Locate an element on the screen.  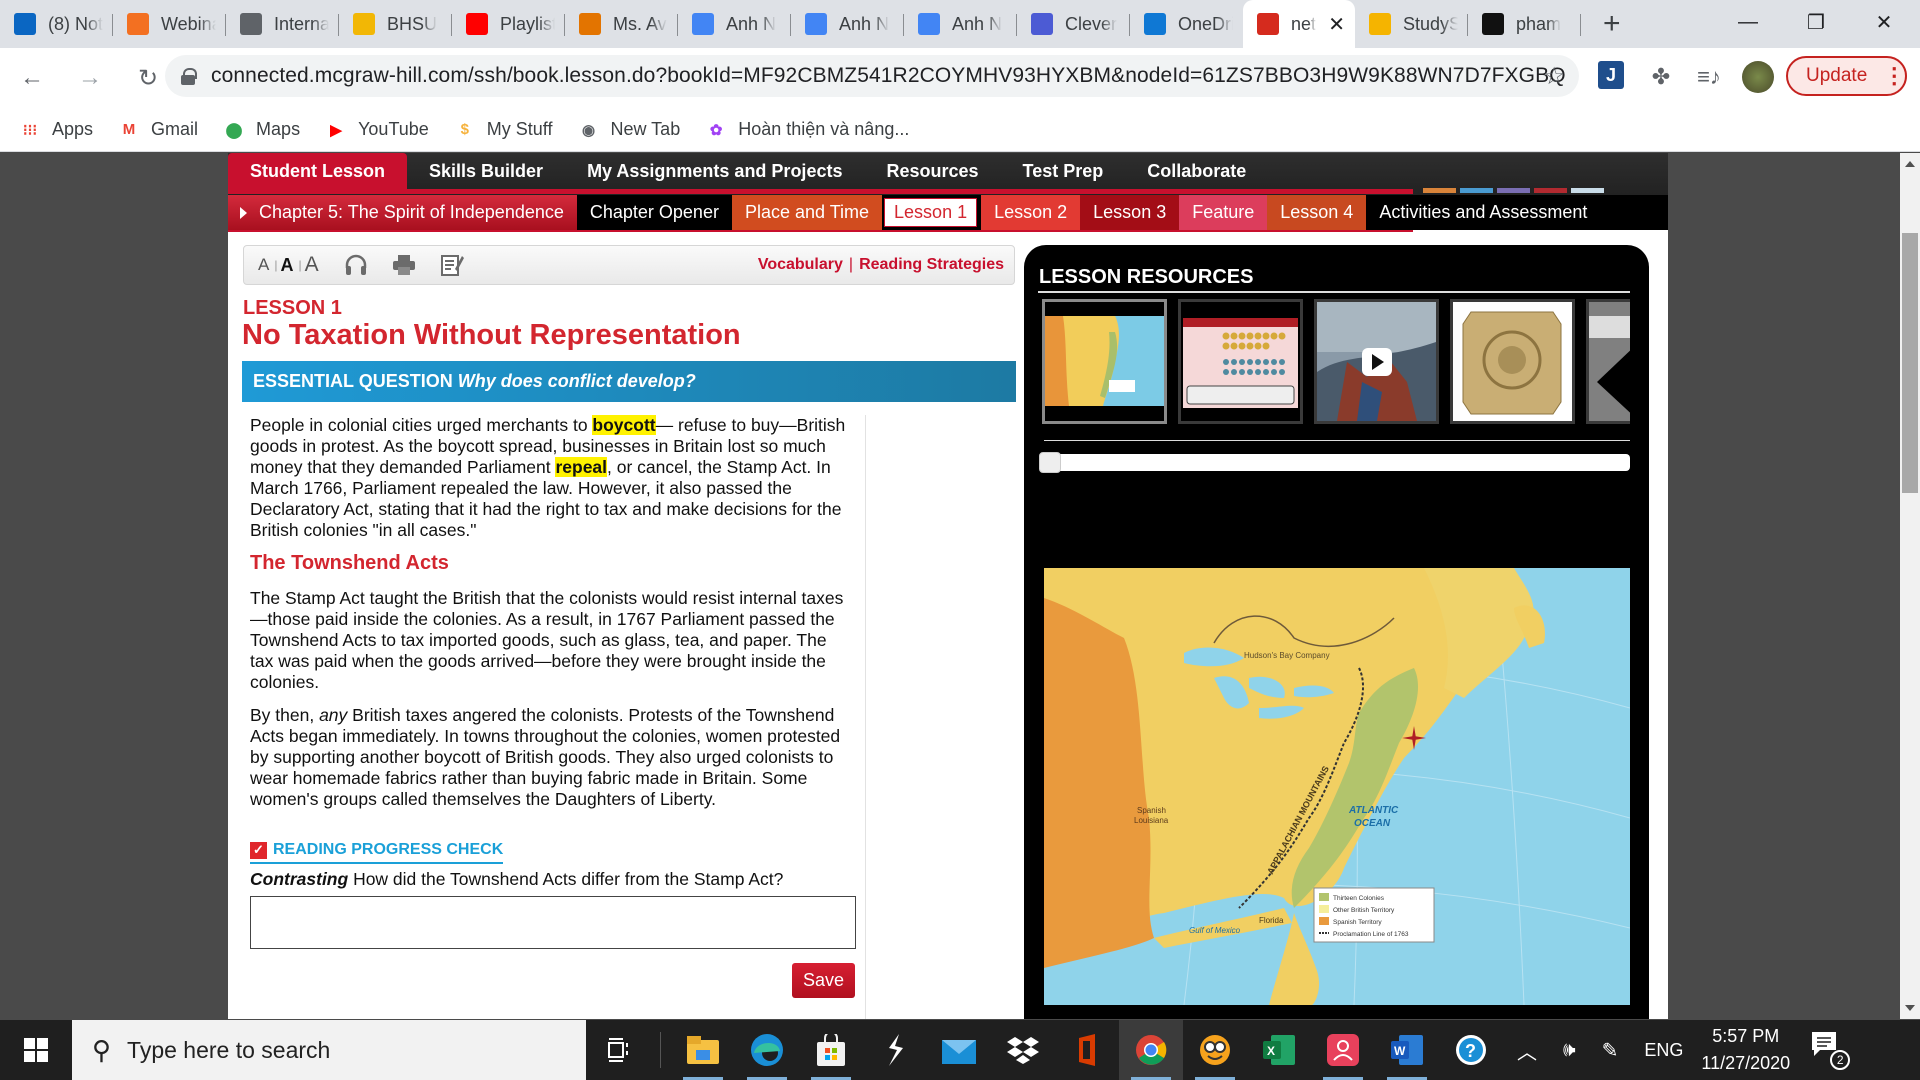
scrollbar-thumb is located at coordinates (1910, 363).